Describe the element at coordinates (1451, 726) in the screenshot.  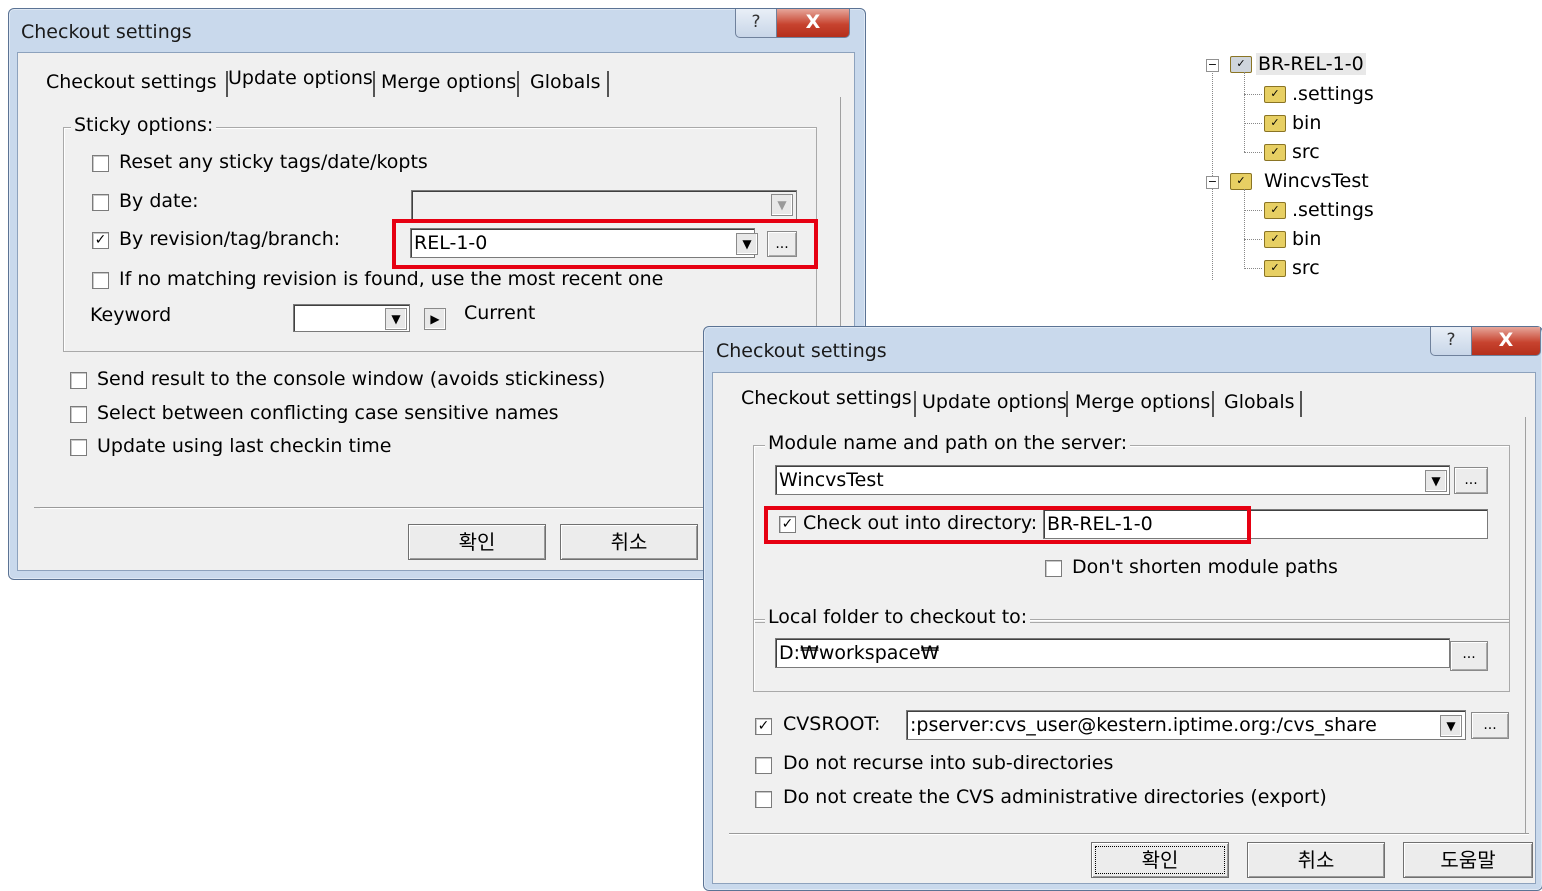
I see `cvsroot-dropdown: ▼` at that location.